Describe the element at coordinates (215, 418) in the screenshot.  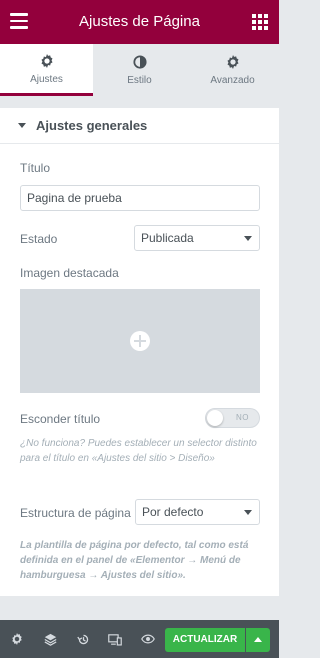
I see `toggle-knob` at that location.